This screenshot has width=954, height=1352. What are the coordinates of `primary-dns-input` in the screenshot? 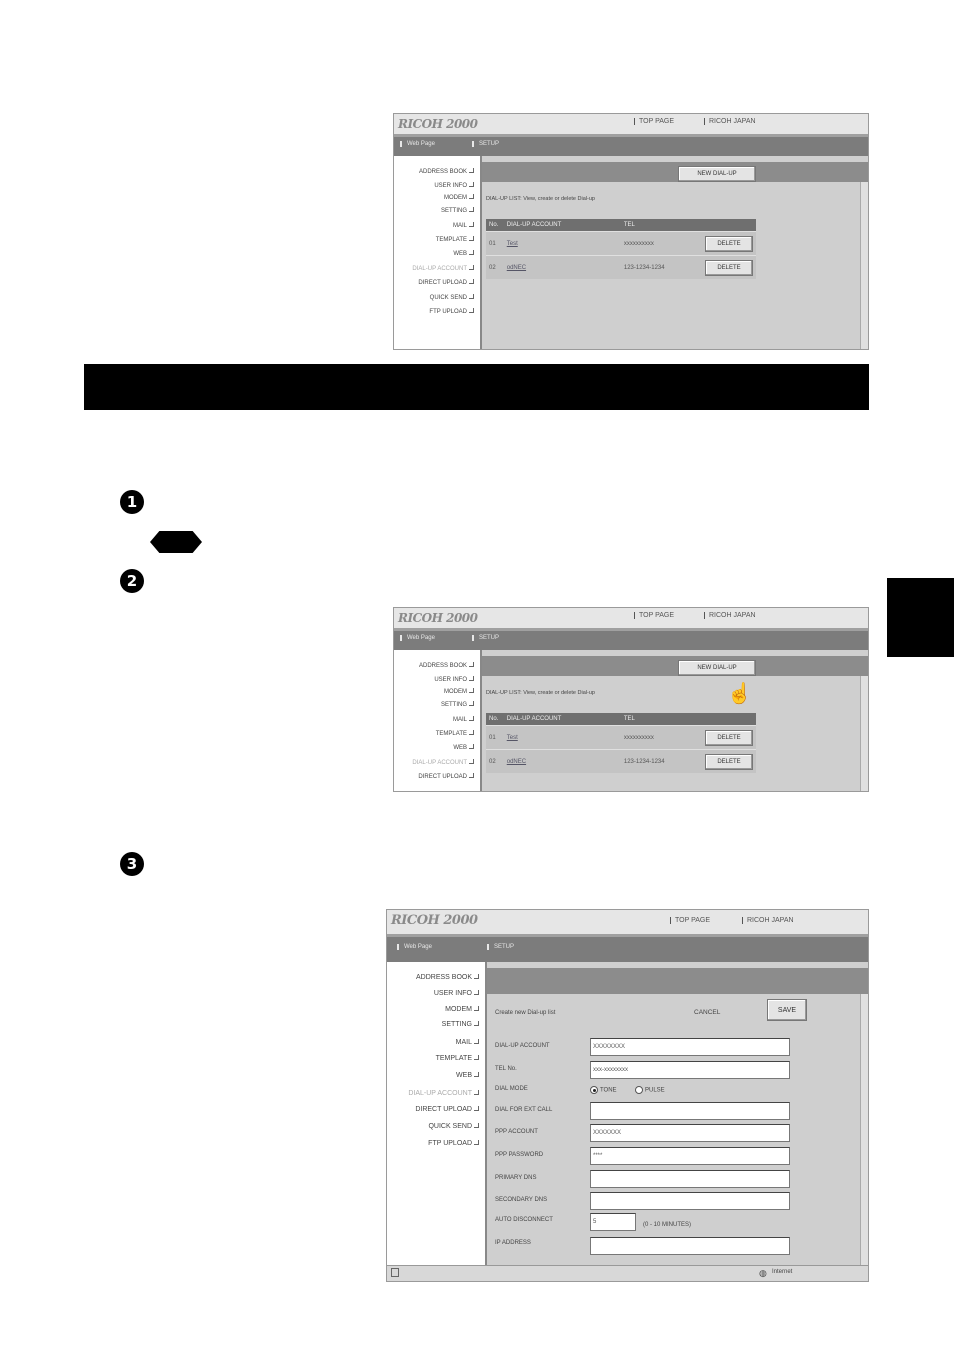 It's located at (690, 1179).